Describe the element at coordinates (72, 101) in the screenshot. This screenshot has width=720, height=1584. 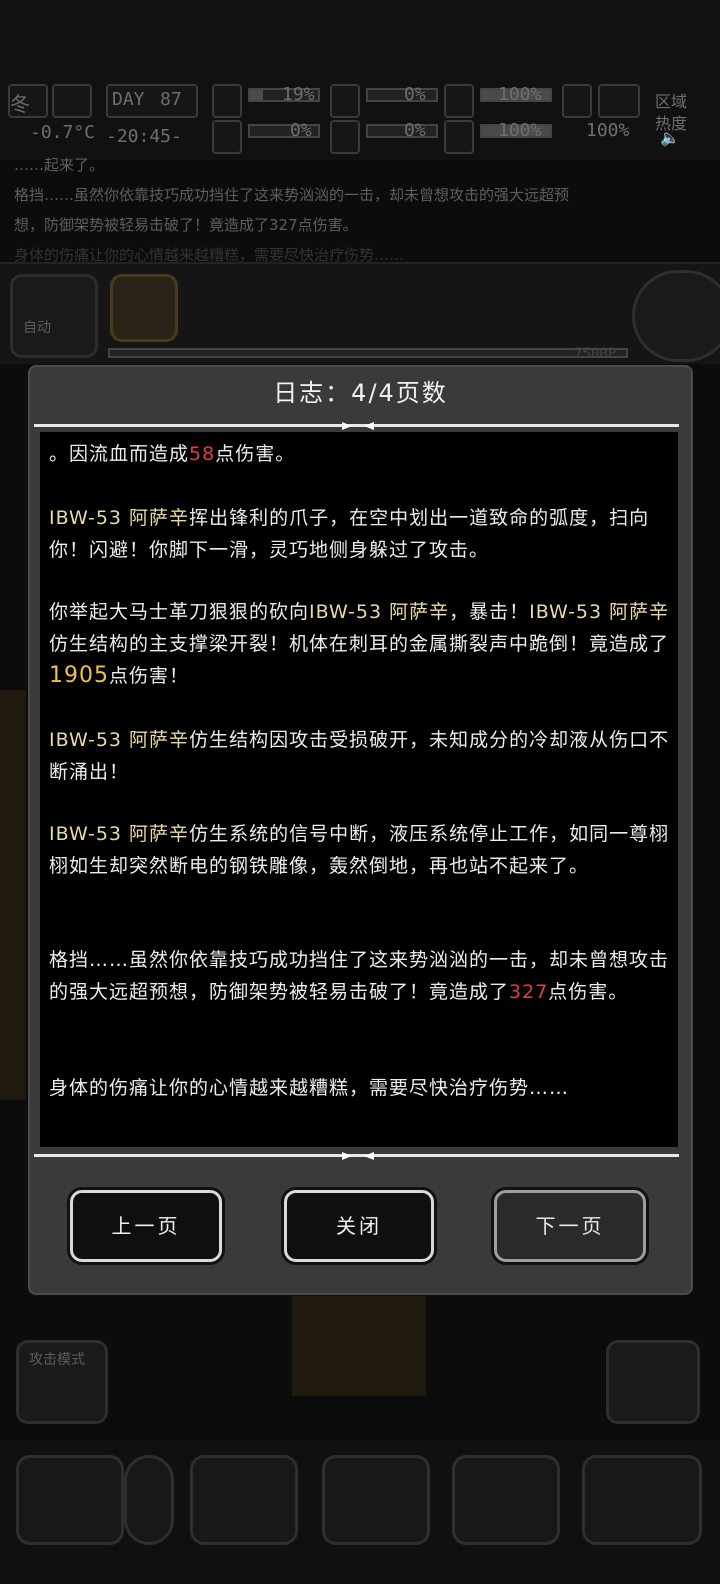
I see `moon-icon` at that location.